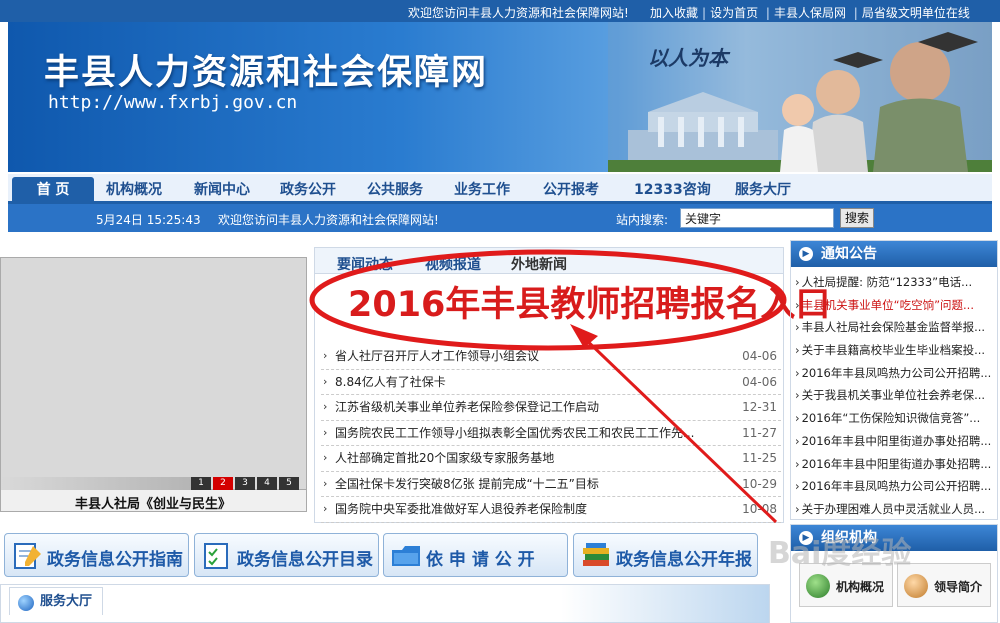  I want to click on disclosure-guide-button: 政务信息公开指南, so click(96, 555).